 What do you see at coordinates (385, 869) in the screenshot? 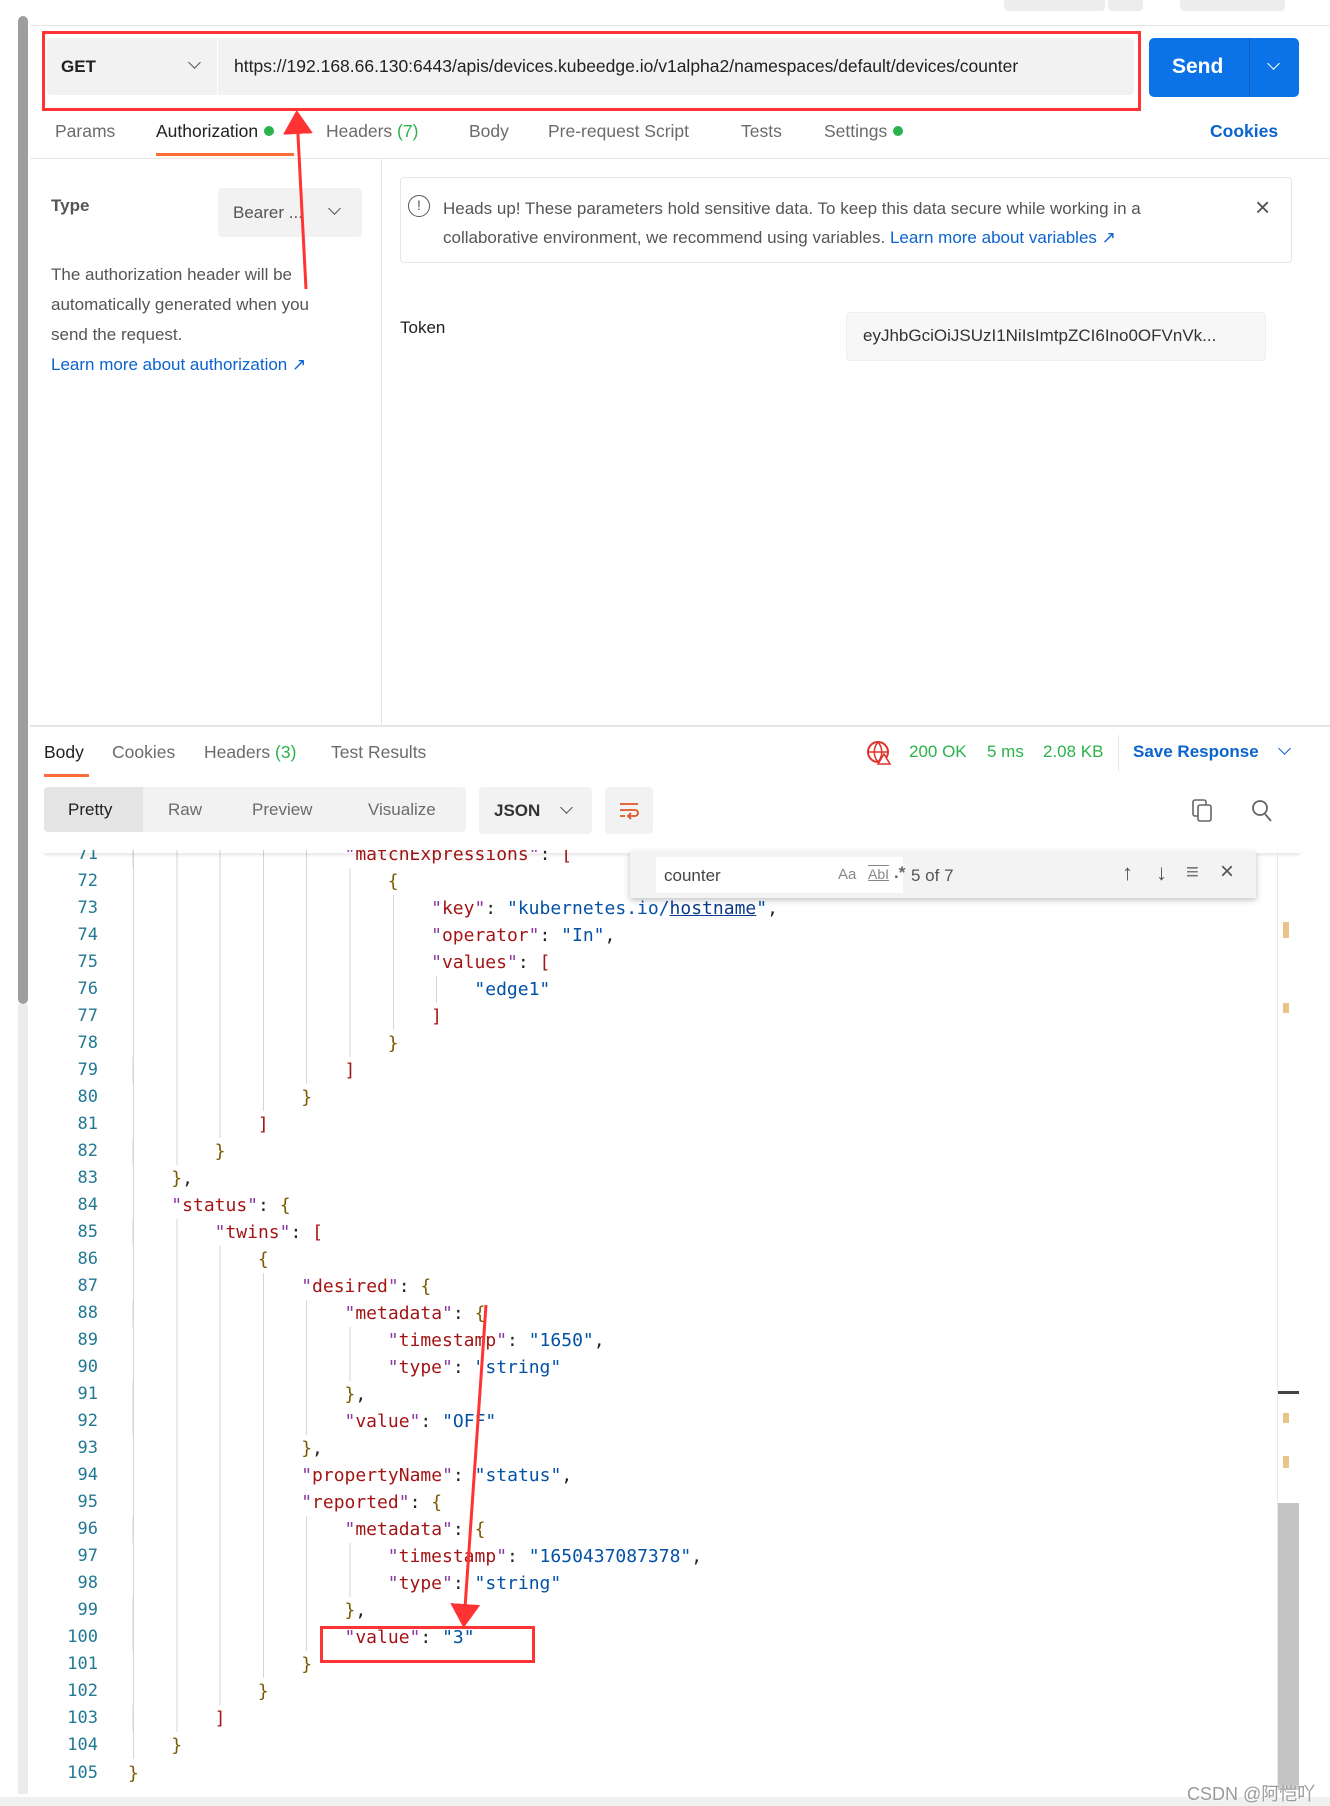
I see `annotation-arrows` at bounding box center [385, 869].